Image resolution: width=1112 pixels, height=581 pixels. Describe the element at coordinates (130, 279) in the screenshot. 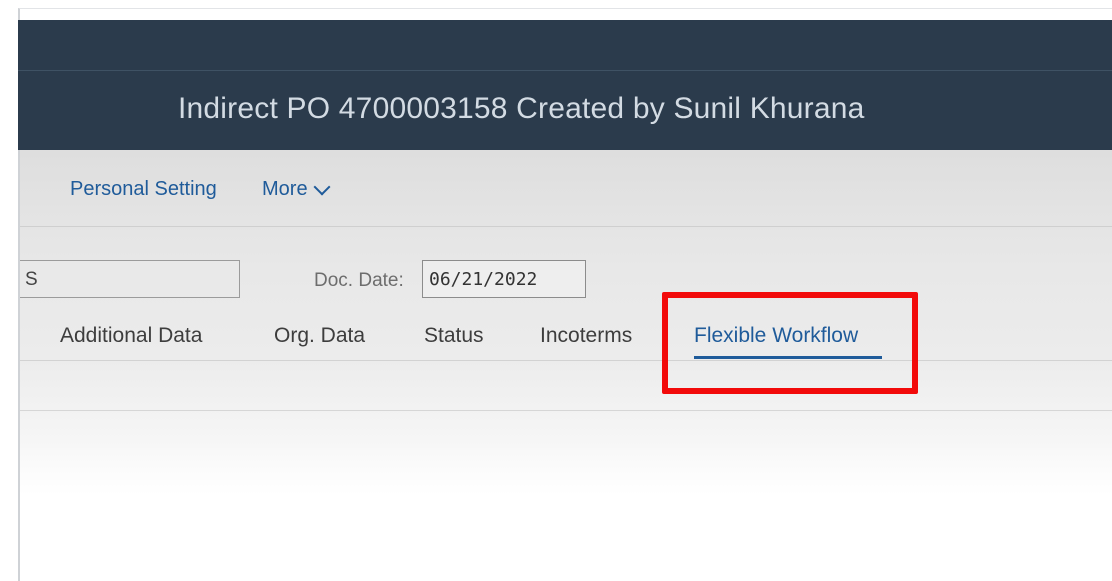

I see `header-field-input: S` at that location.